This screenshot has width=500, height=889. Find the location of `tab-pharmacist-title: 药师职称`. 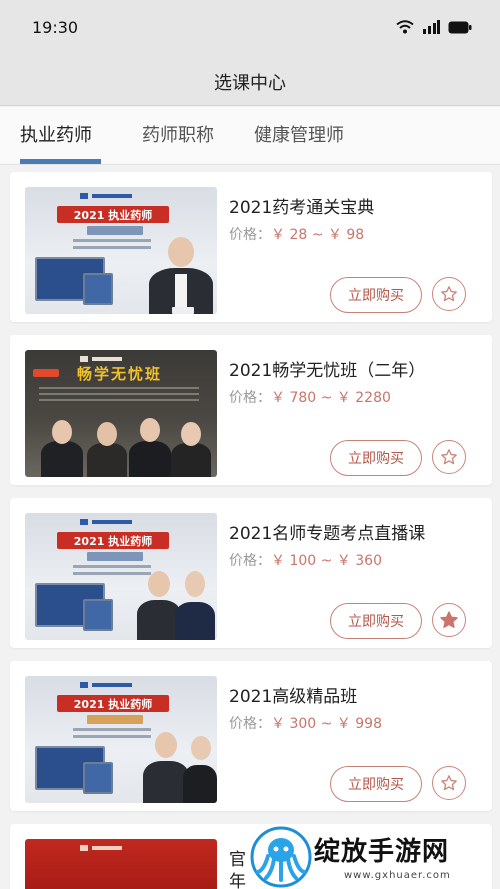

tab-pharmacist-title: 药师职称 is located at coordinates (178, 134).